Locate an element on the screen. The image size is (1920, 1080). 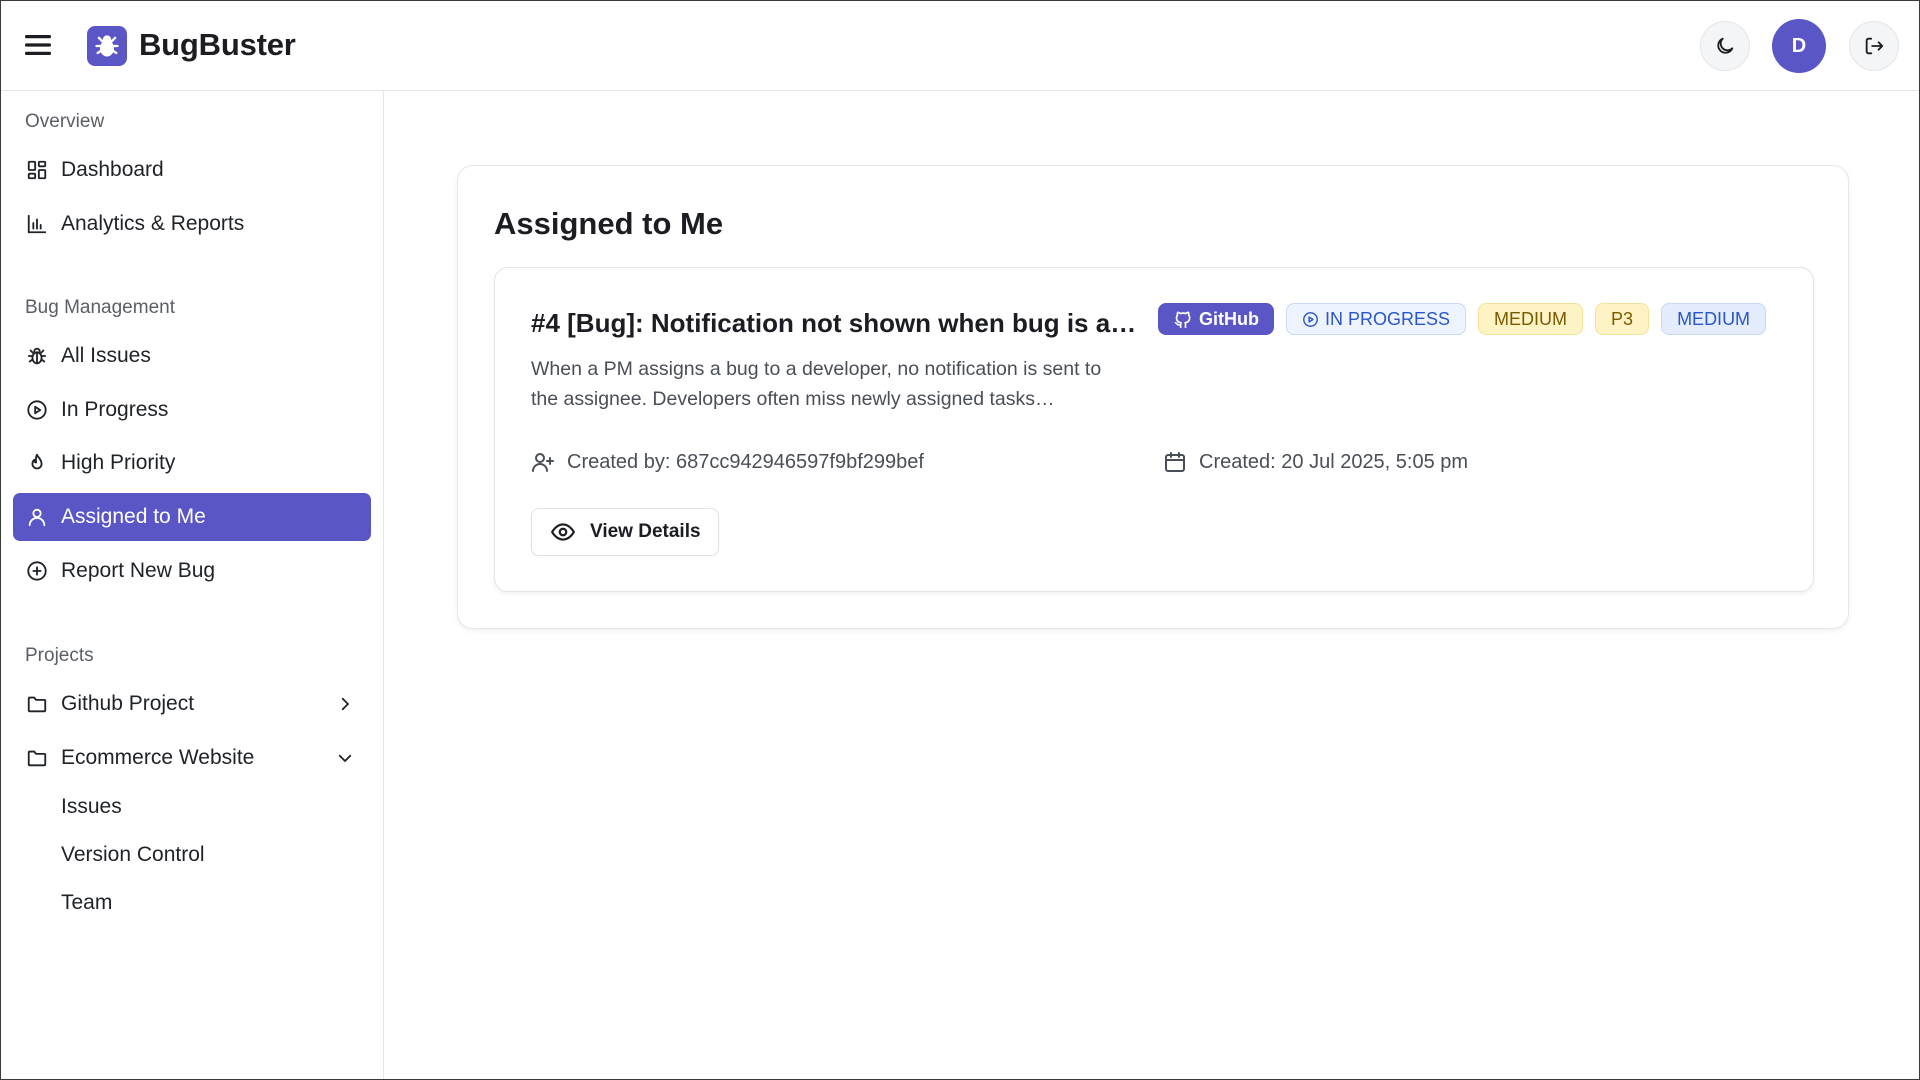
sidebar-subitem-issues: Issues is located at coordinates (91, 807).